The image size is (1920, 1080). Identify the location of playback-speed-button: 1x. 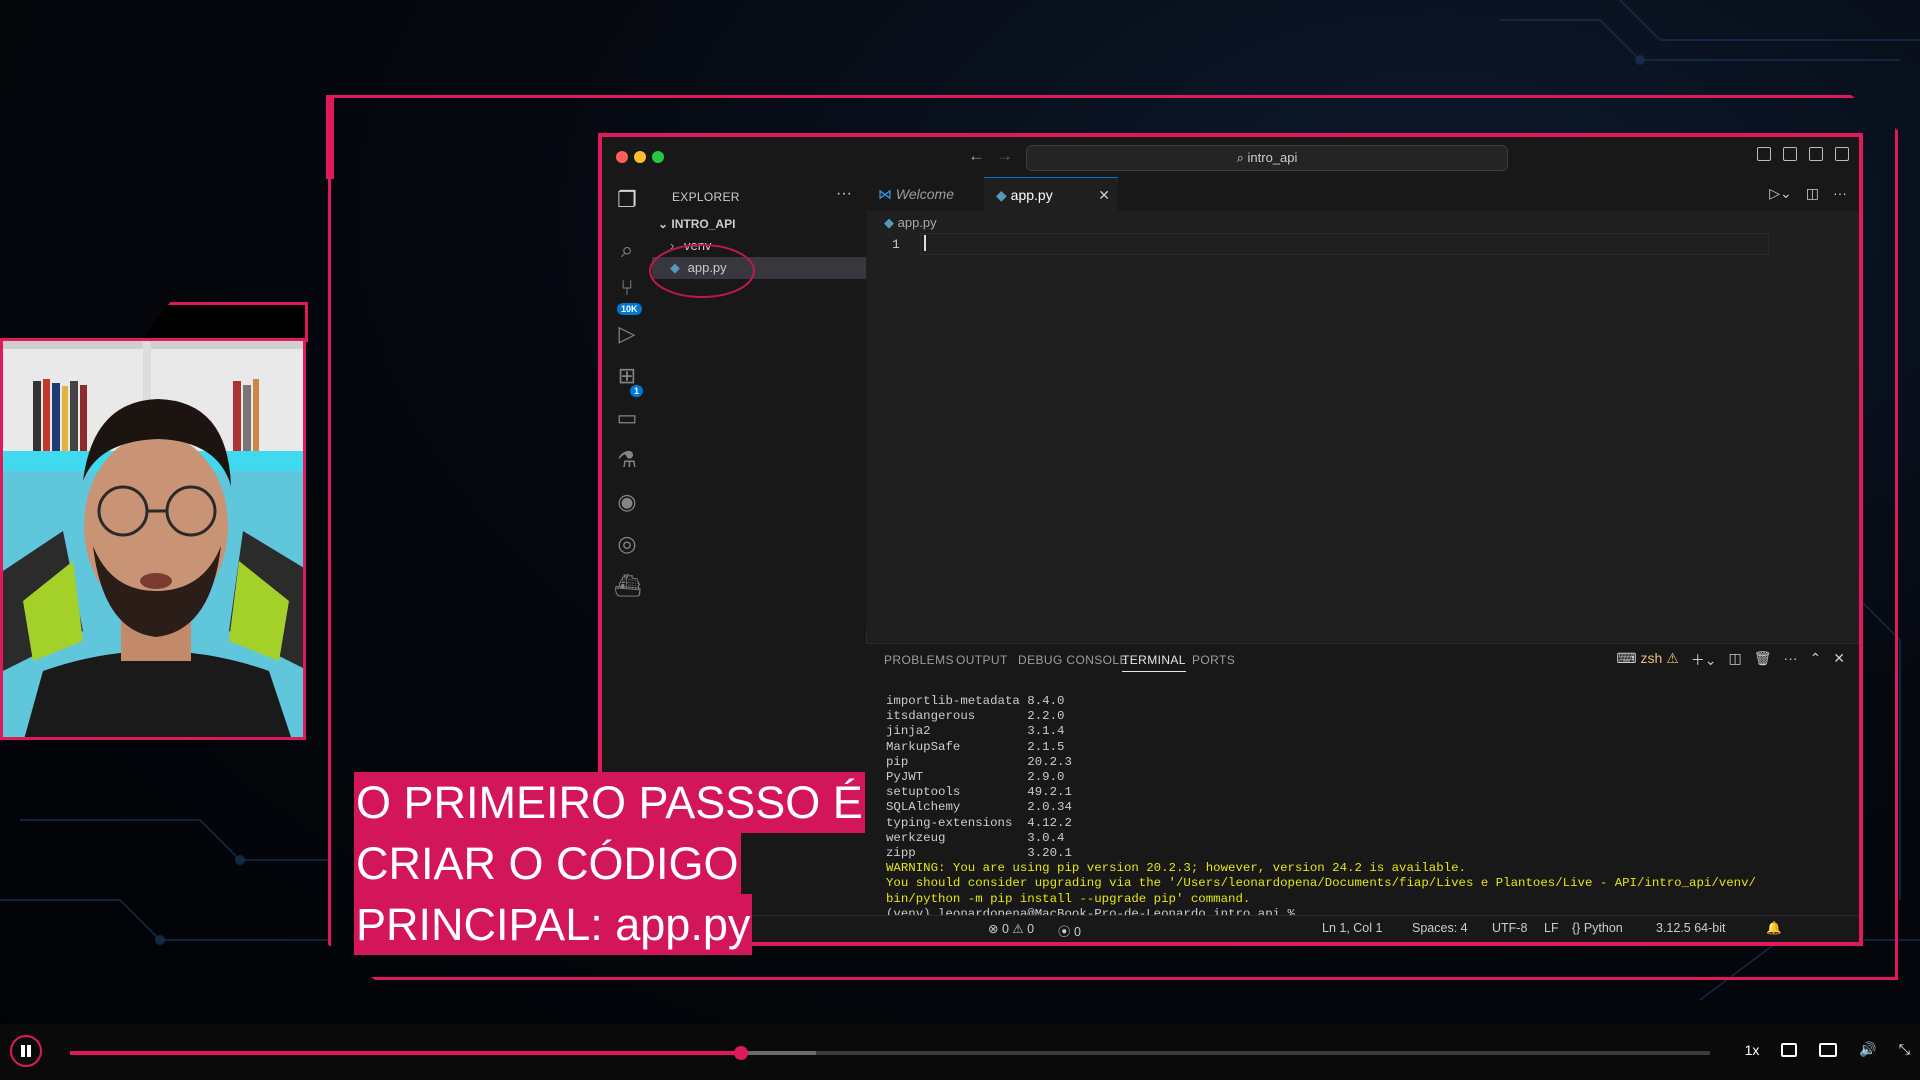
(1752, 1050).